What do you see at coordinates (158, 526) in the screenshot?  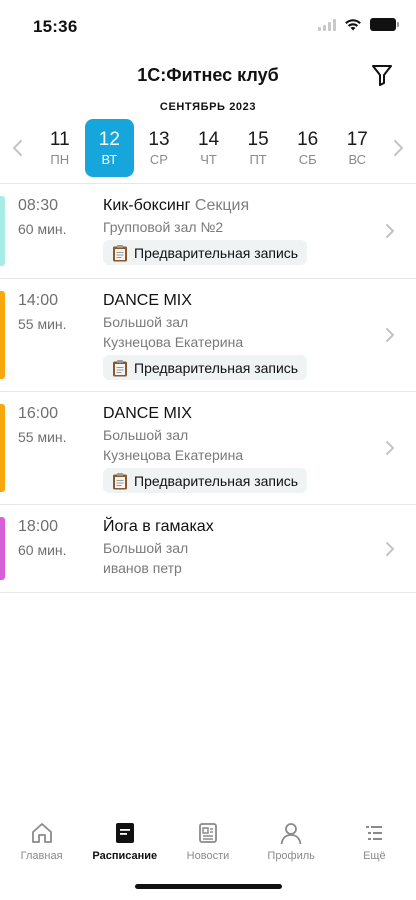 I see `session-title: Йога в гамаках` at bounding box center [158, 526].